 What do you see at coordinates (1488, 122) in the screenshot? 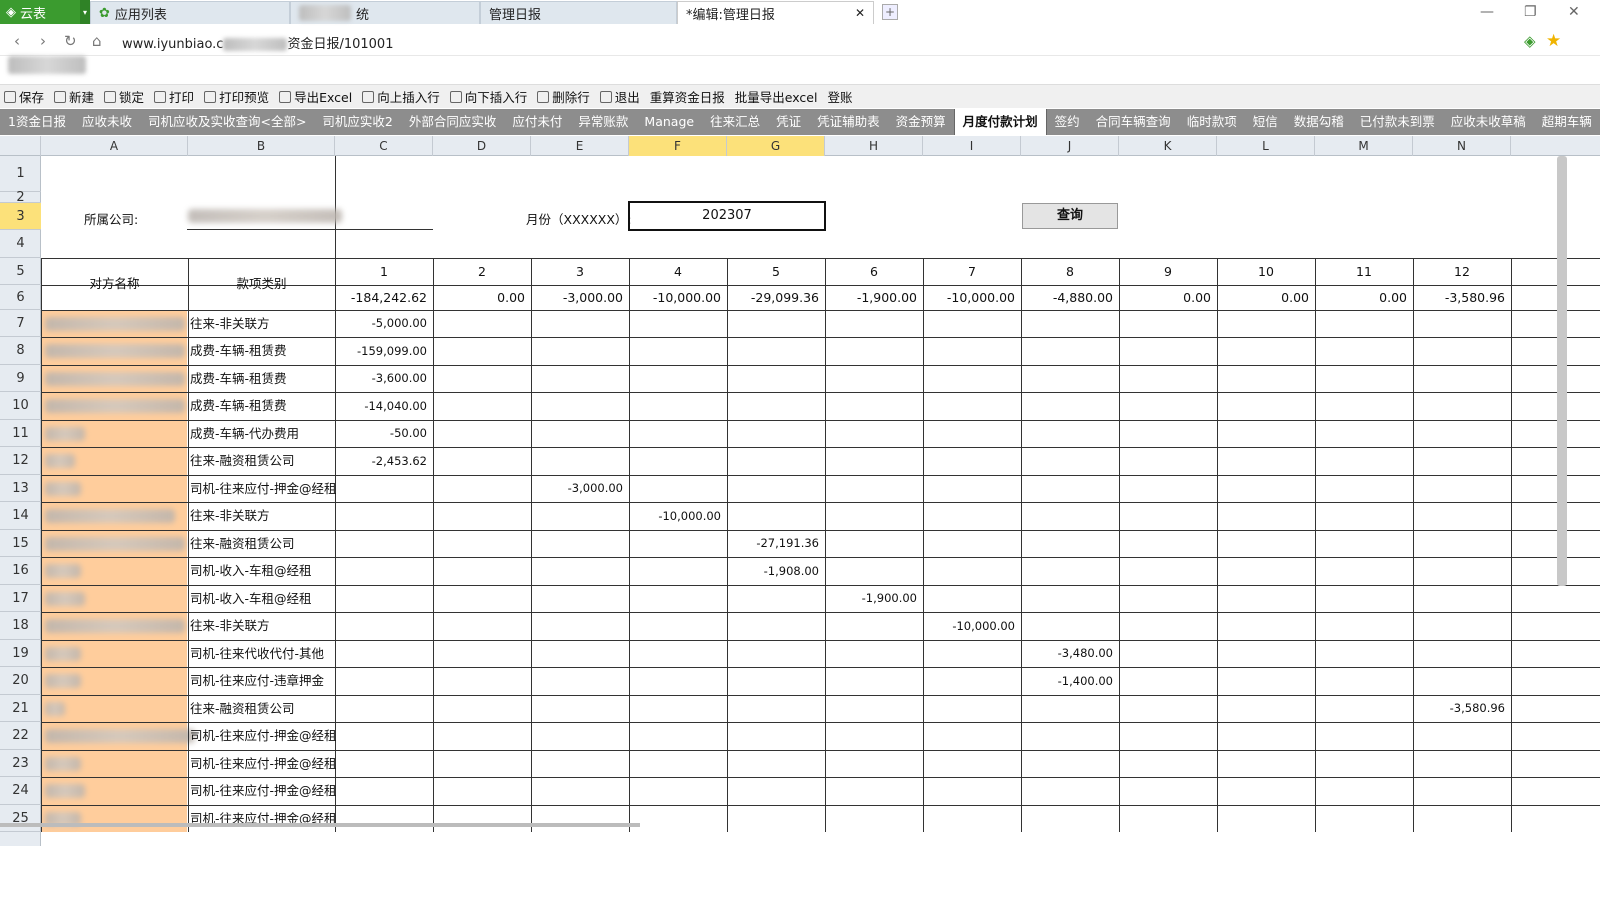
I see `sheet-tab: 应收未收草稿` at bounding box center [1488, 122].